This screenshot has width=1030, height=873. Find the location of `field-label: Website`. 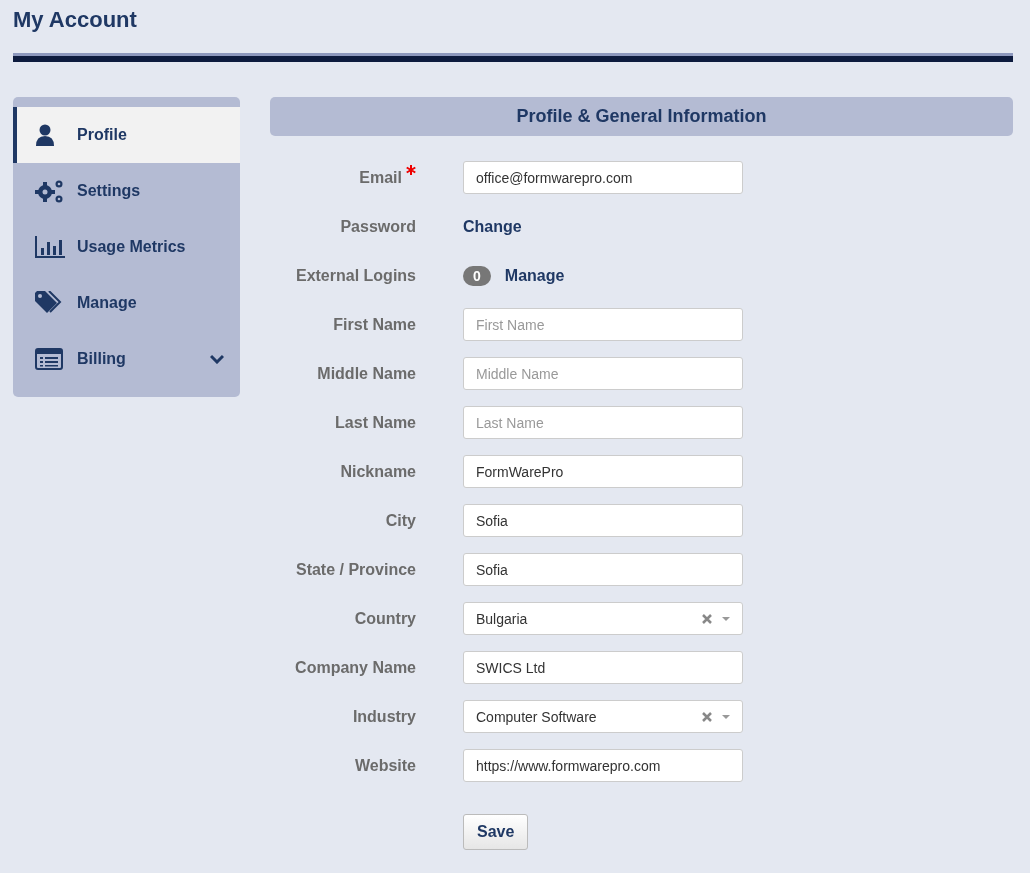

field-label: Website is located at coordinates (385, 765).